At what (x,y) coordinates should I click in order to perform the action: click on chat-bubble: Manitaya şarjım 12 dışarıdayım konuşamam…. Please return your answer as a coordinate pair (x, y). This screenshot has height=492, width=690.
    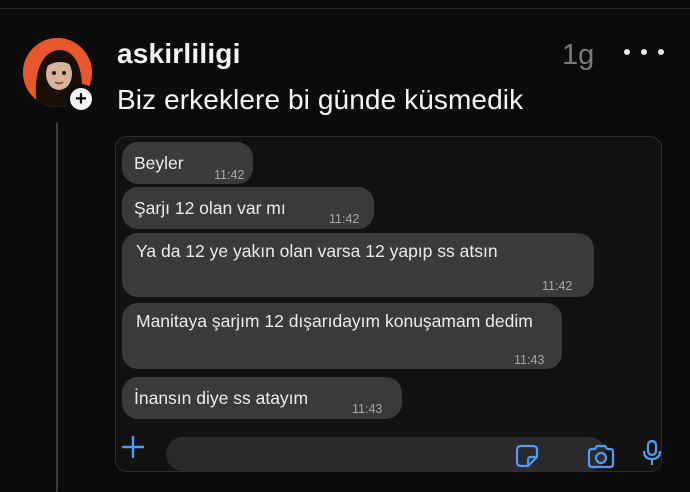
    Looking at the image, I should click on (342, 336).